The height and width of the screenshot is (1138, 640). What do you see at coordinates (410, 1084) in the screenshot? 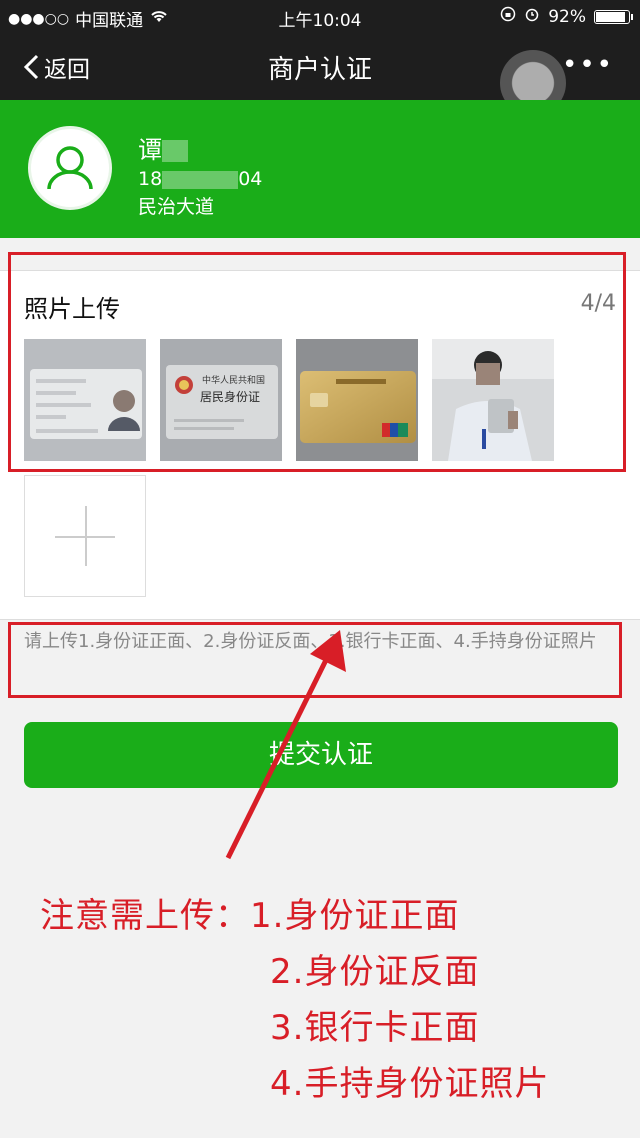
I see `notice-line-4: 4.手持身份证照片` at bounding box center [410, 1084].